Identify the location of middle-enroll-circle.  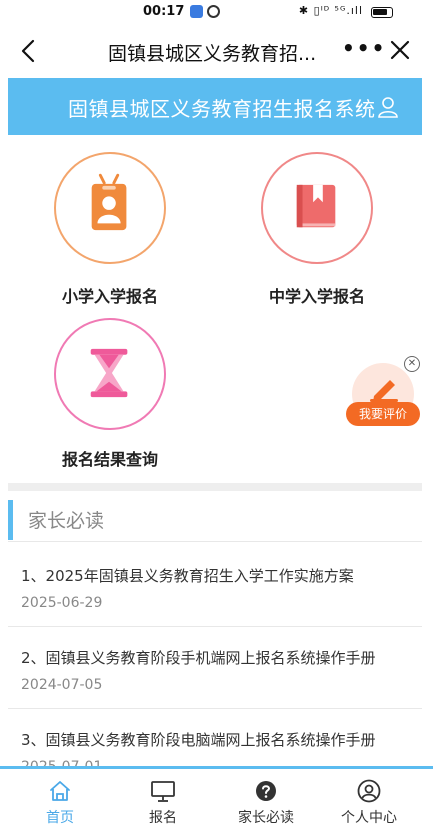
(317, 208).